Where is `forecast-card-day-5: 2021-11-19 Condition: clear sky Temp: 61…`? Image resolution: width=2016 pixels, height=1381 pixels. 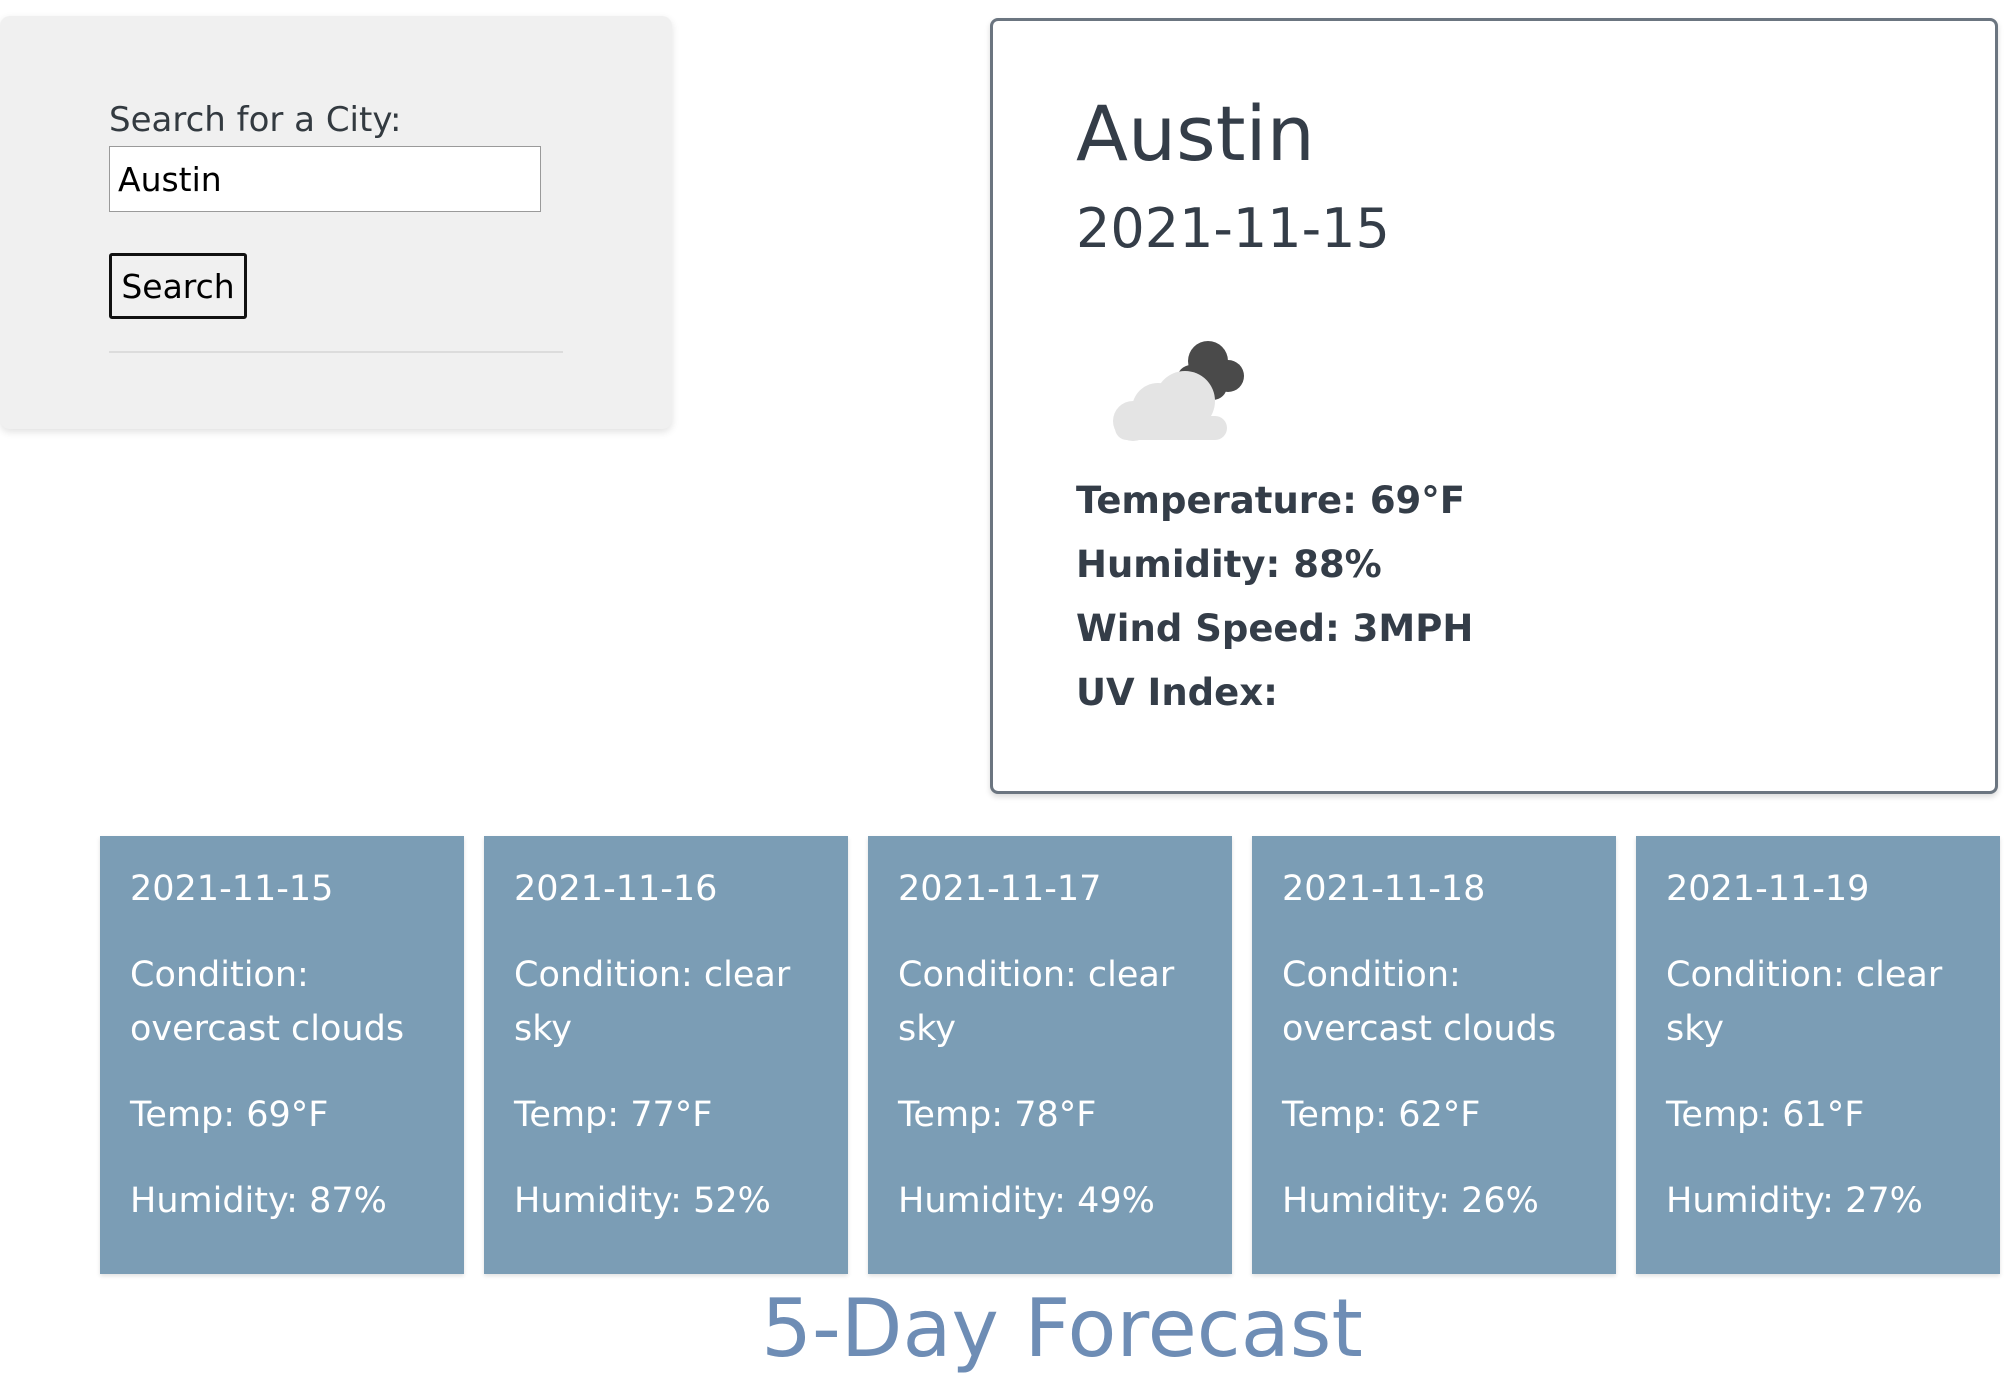 forecast-card-day-5: 2021-11-19 Condition: clear sky Temp: 61… is located at coordinates (1818, 1055).